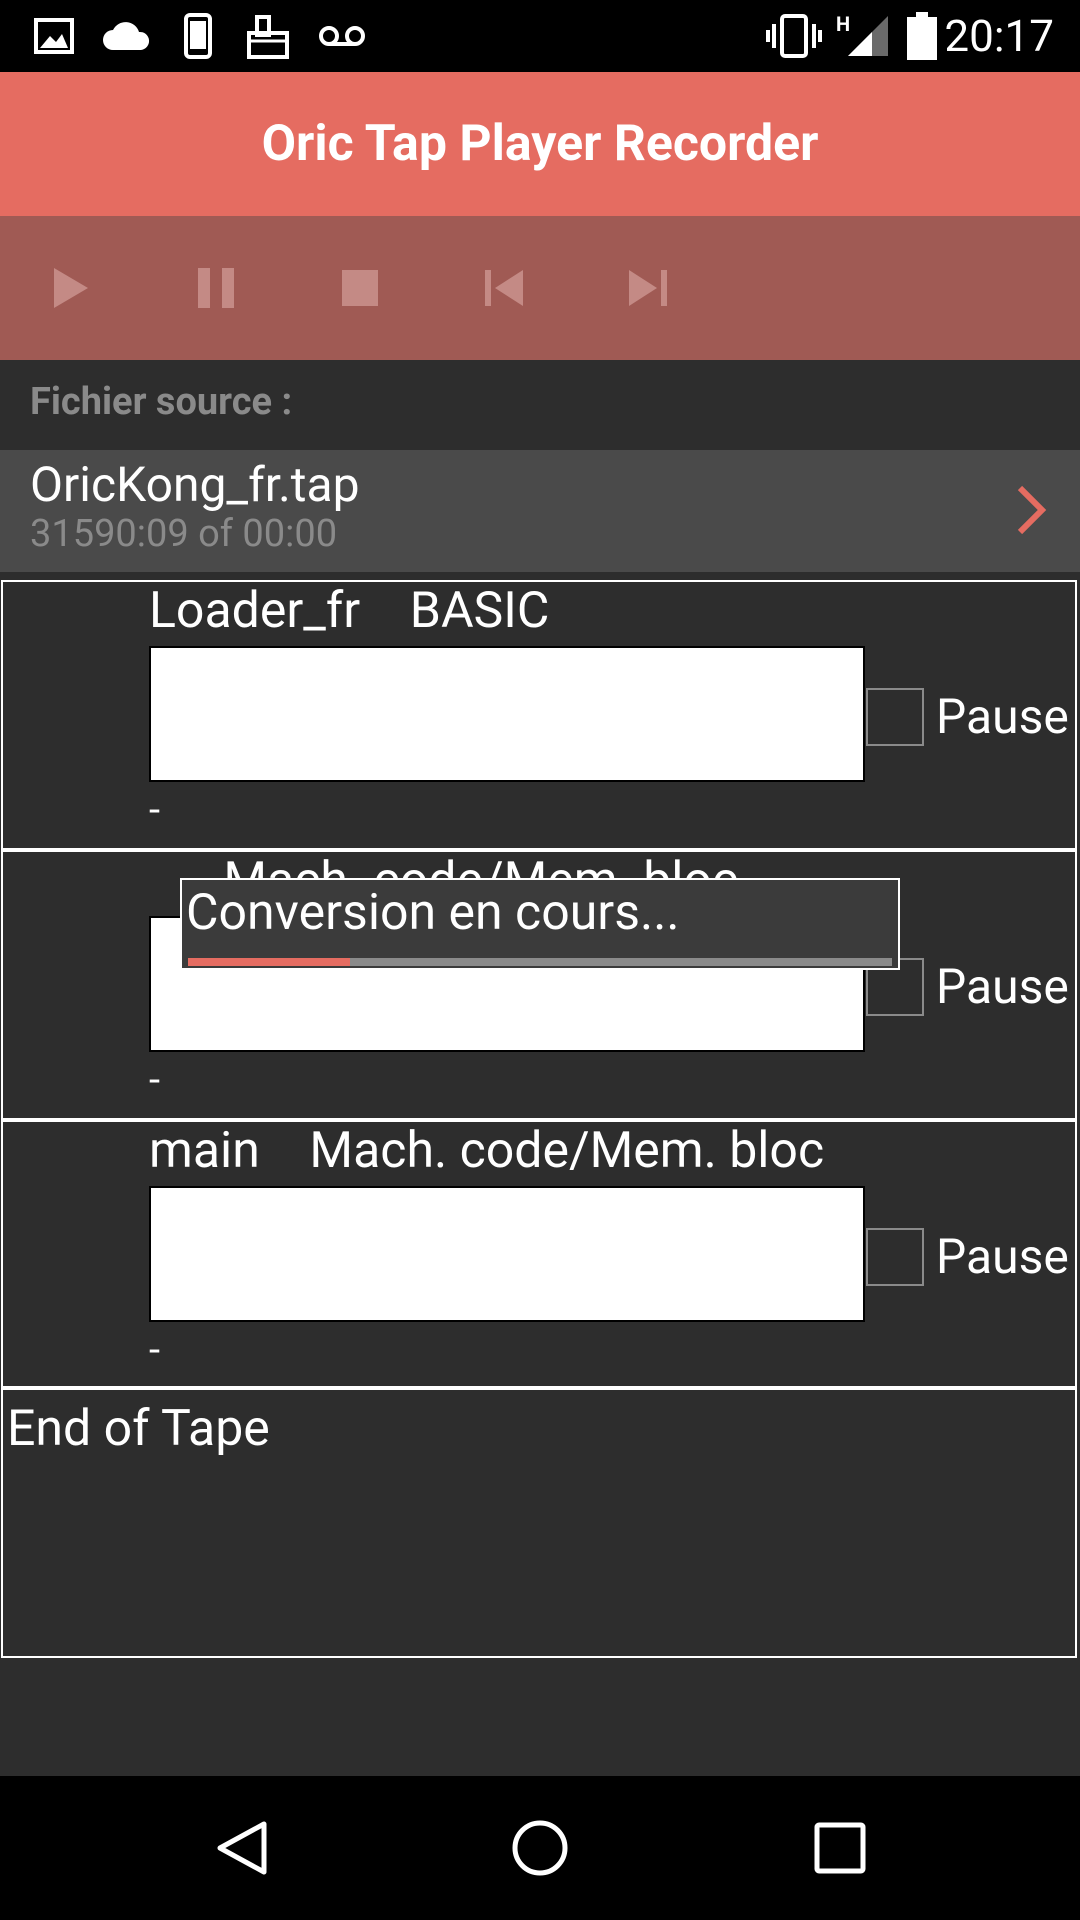  I want to click on play-icon, so click(71, 288).